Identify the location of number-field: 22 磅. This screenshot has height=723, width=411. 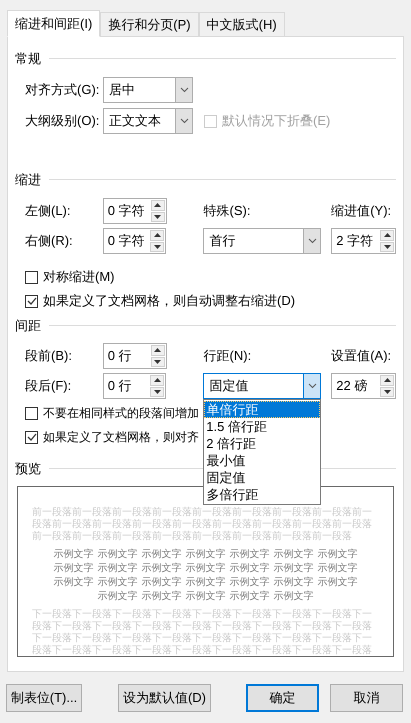
(363, 386).